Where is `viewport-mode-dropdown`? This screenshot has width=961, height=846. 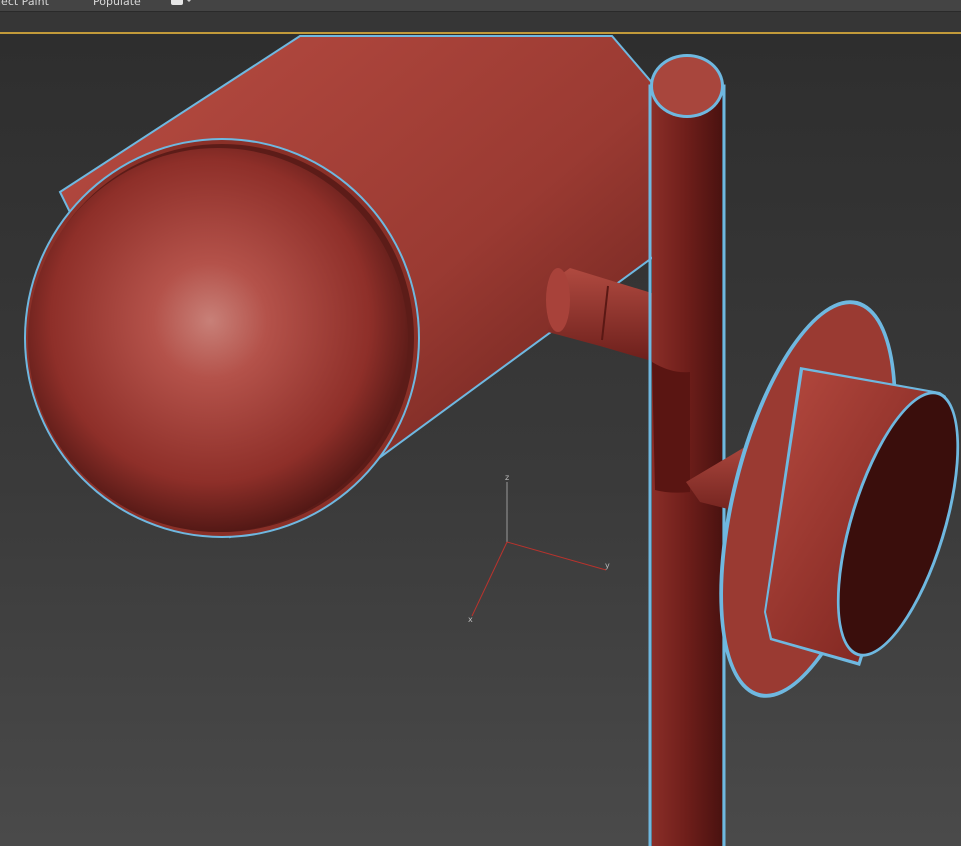
viewport-mode-dropdown is located at coordinates (182, 3).